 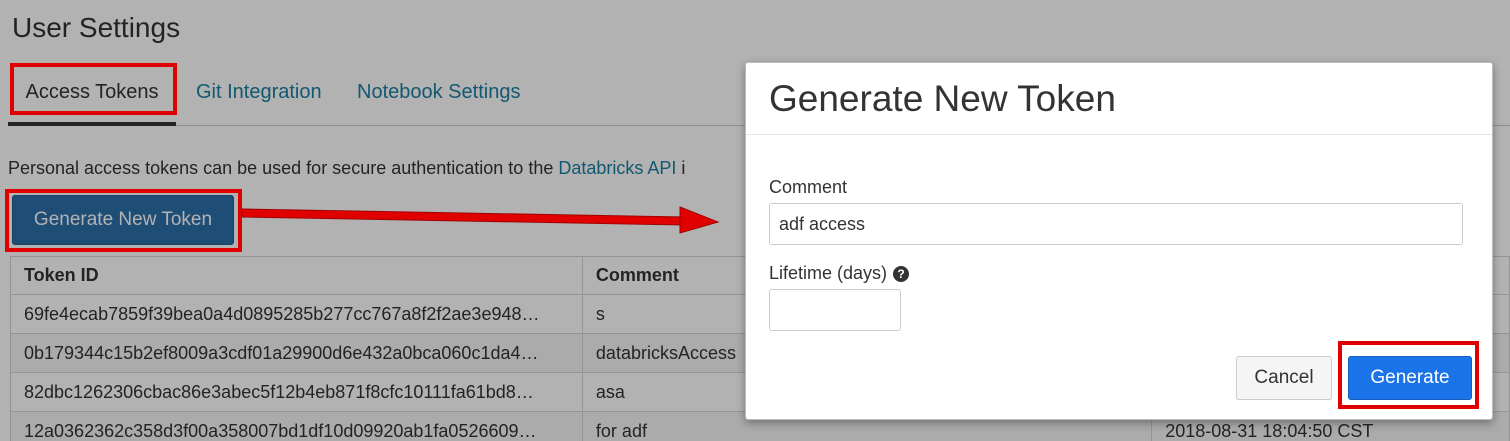 I want to click on comment-input, so click(x=1116, y=224).